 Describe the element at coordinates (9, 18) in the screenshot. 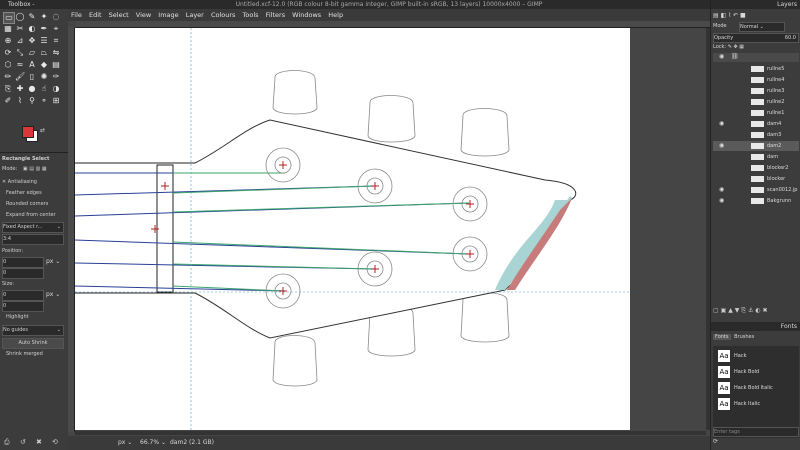

I see `rect-select-icon: ▭` at that location.